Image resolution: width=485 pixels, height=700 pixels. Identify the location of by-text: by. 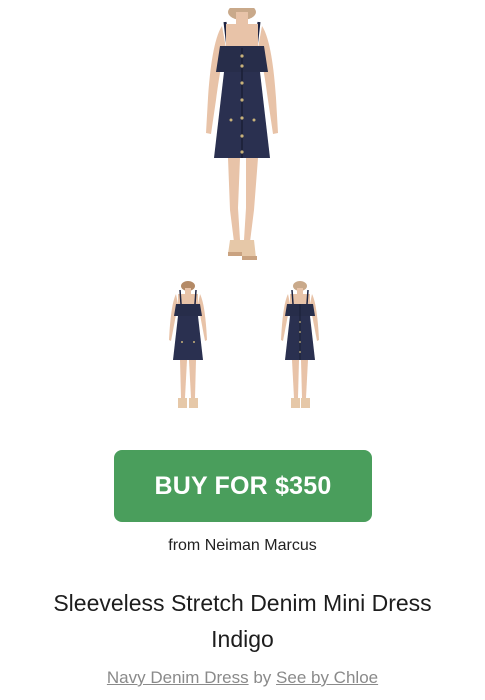
(262, 677).